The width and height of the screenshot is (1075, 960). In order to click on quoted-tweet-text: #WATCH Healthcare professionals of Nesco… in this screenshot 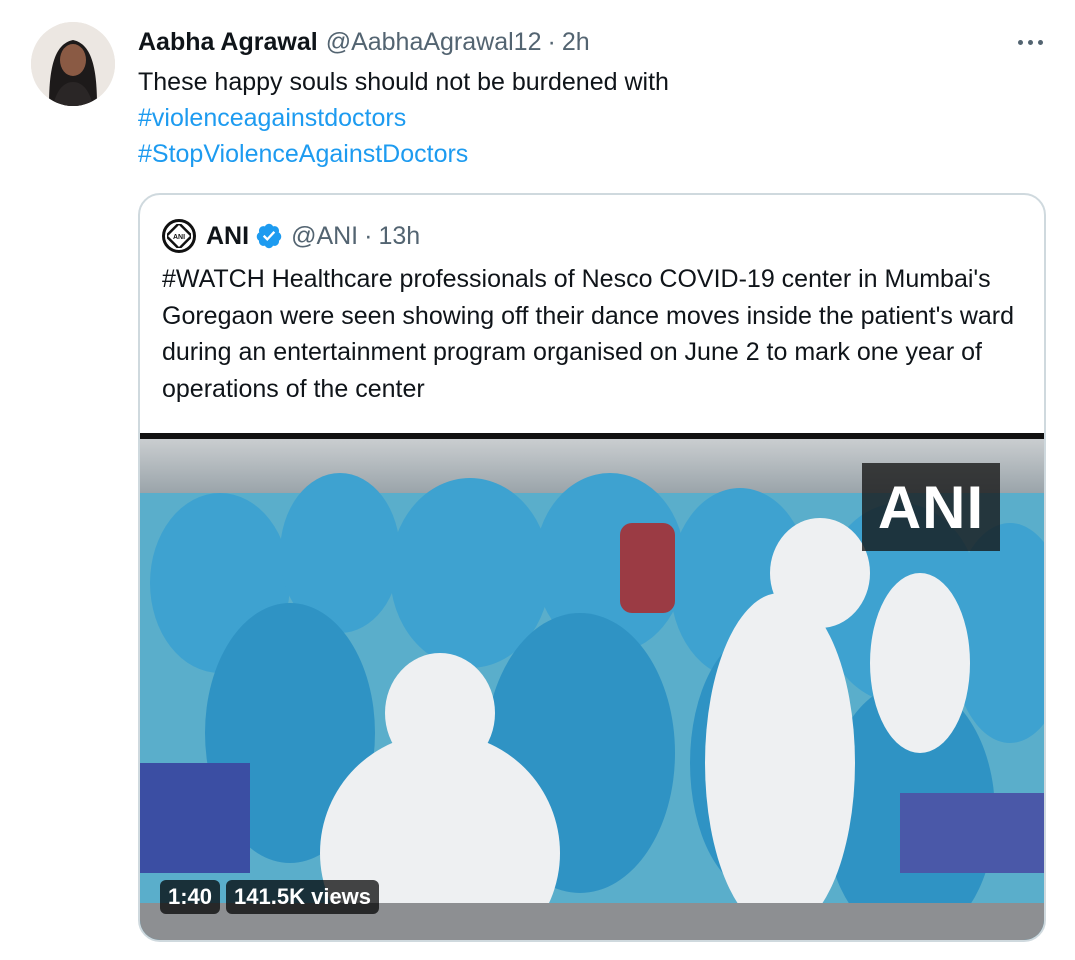, I will do `click(588, 334)`.